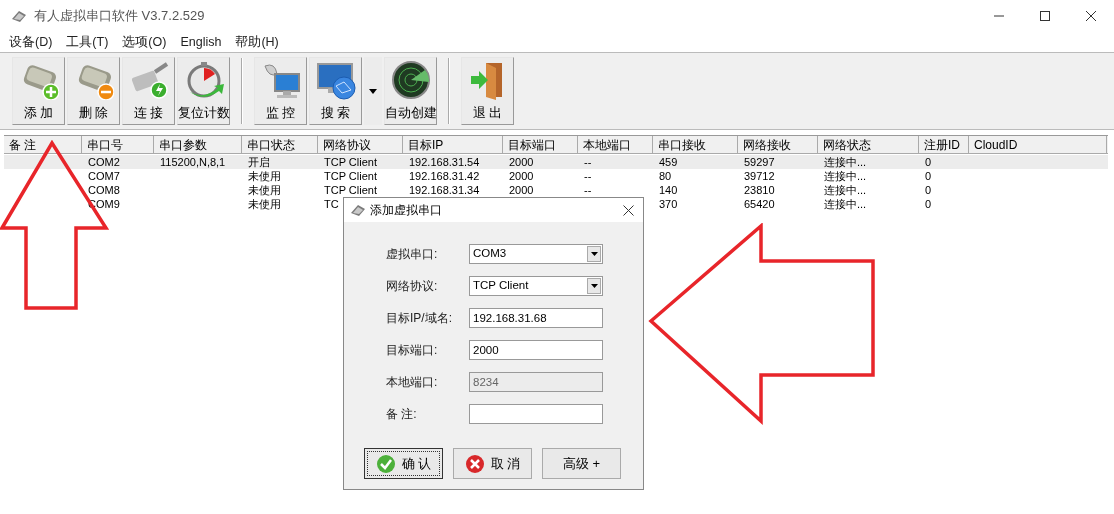  What do you see at coordinates (280, 145) in the screenshot?
I see `column-header: 串口状态` at bounding box center [280, 145].